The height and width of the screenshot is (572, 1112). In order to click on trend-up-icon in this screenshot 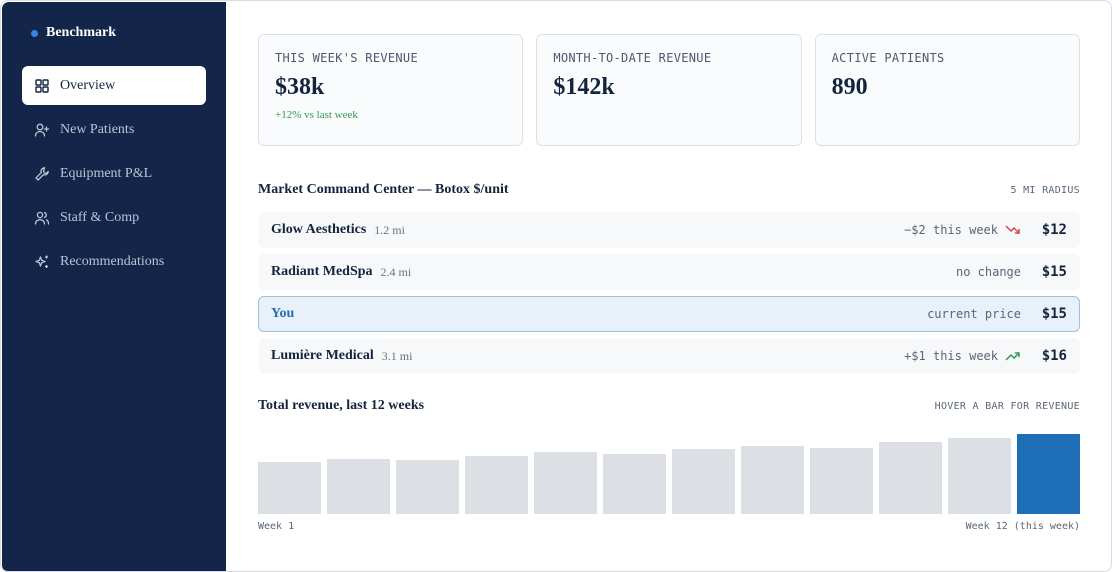, I will do `click(1013, 356)`.